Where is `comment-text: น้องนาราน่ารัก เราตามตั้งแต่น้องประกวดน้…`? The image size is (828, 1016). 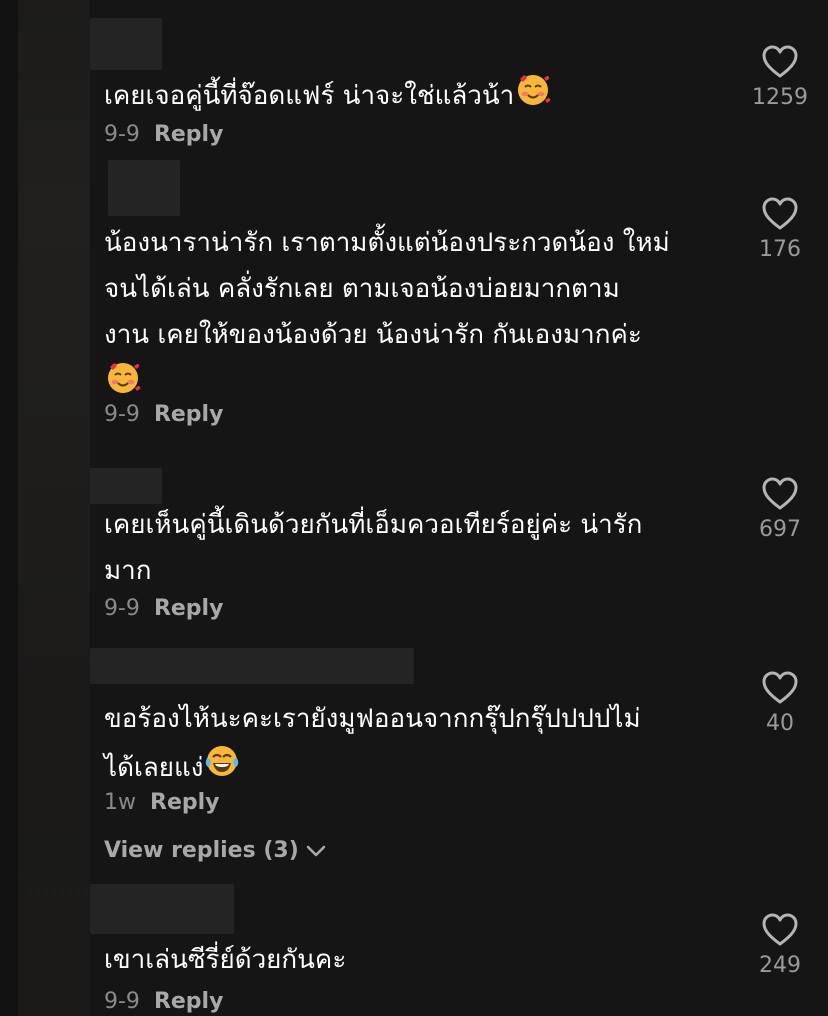
comment-text: น้องนาราน่ารัก เราตามตั้งแต่น้องประกวดน้… is located at coordinates (414, 315).